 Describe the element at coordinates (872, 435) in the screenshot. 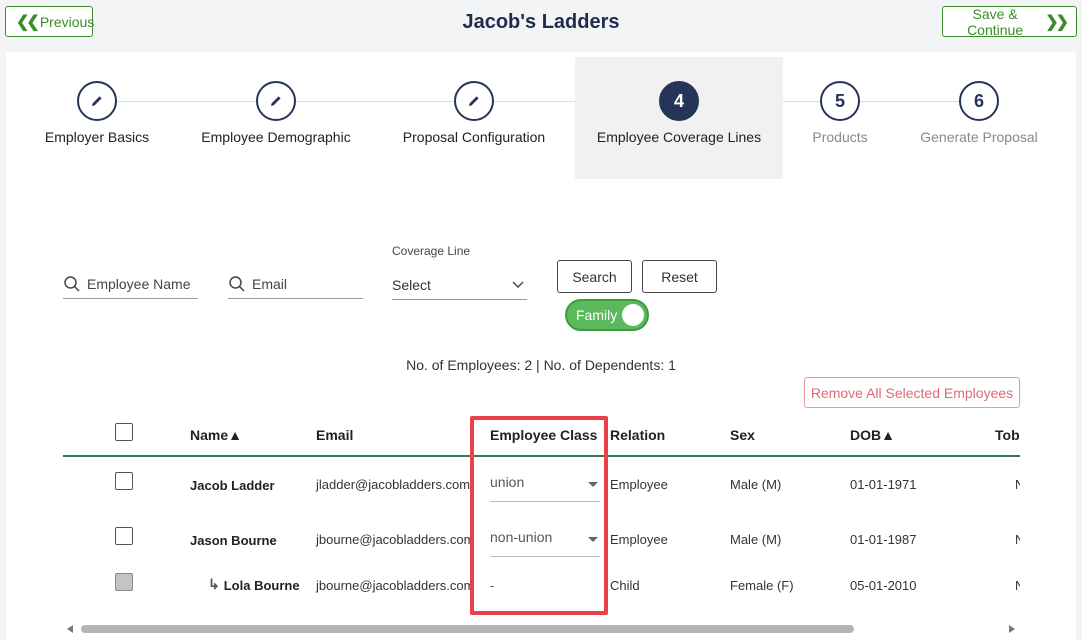

I see `column-header-dob: DOB▲` at that location.